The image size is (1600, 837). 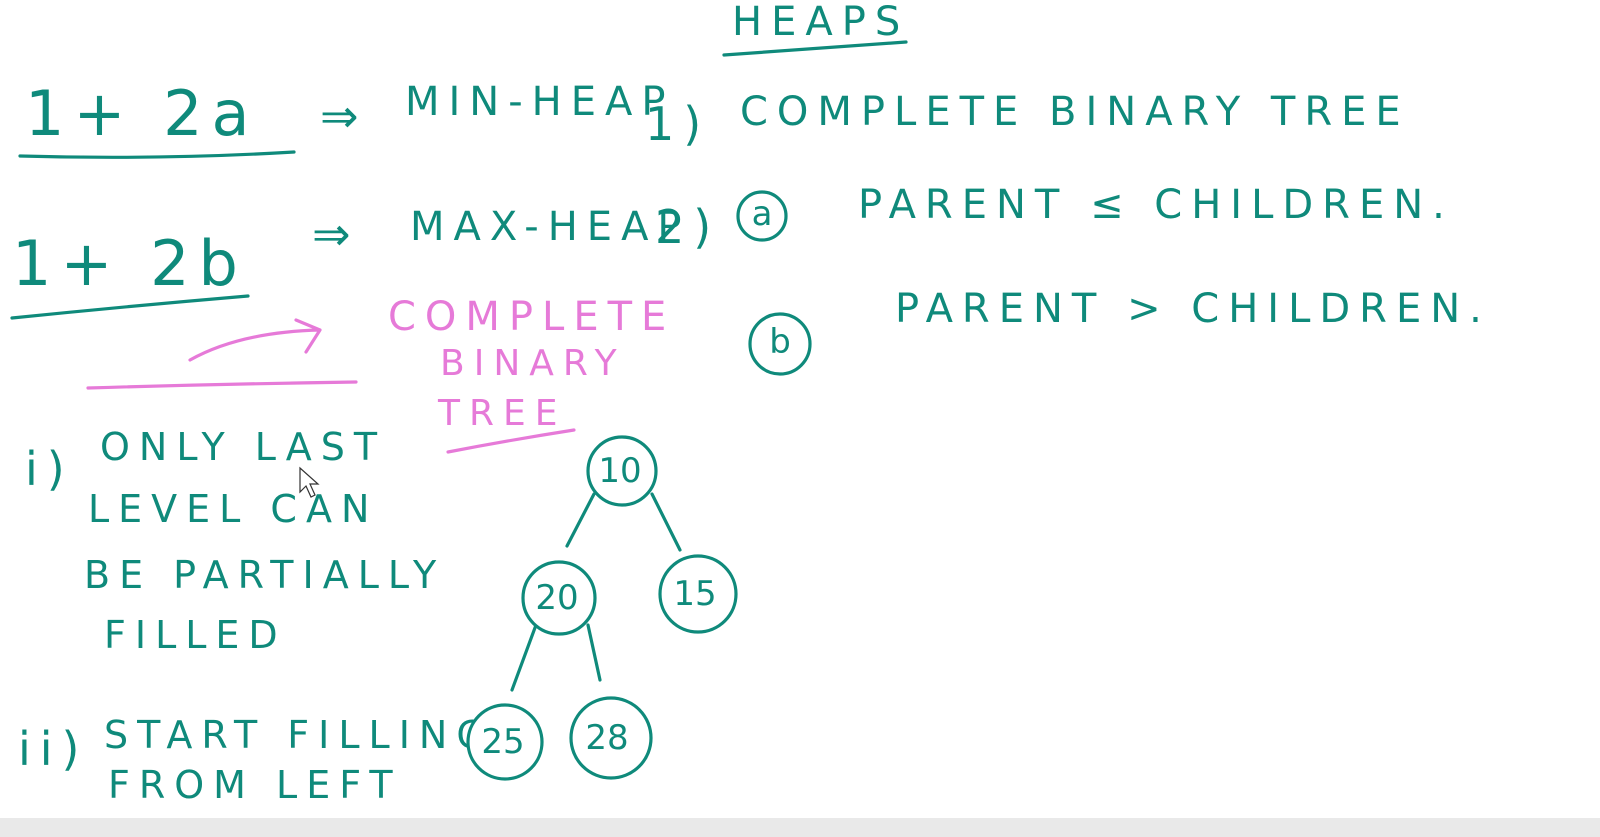 I want to click on edge-left-leftright, so click(x=594, y=652).